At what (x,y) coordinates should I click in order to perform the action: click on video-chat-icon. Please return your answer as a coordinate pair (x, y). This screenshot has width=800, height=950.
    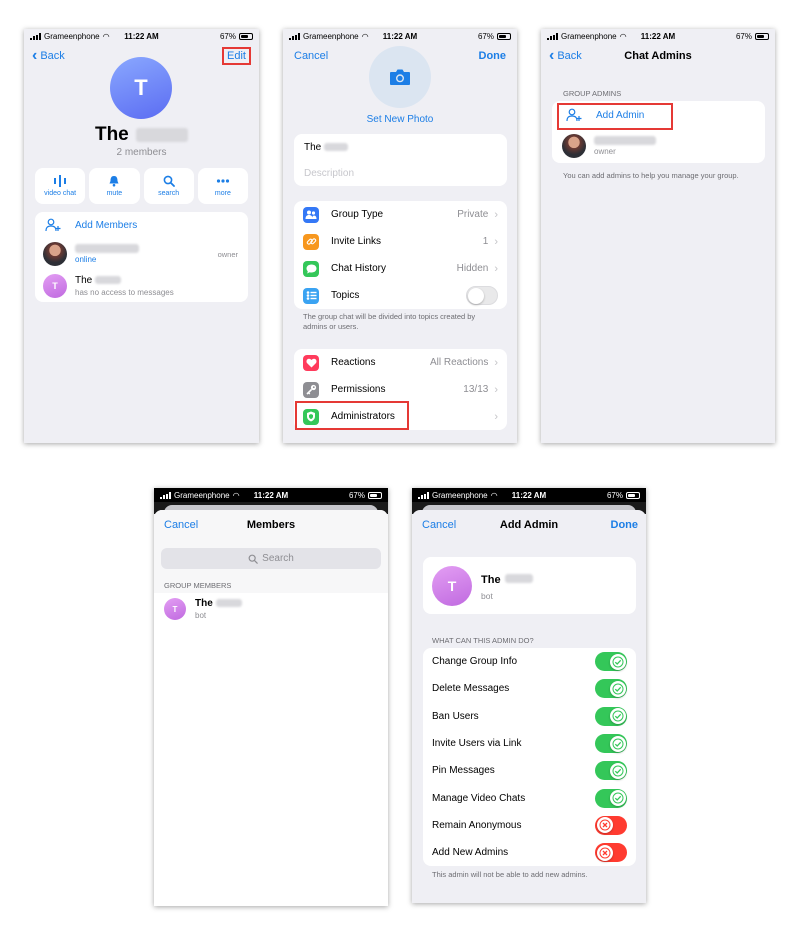
    Looking at the image, I should click on (60, 181).